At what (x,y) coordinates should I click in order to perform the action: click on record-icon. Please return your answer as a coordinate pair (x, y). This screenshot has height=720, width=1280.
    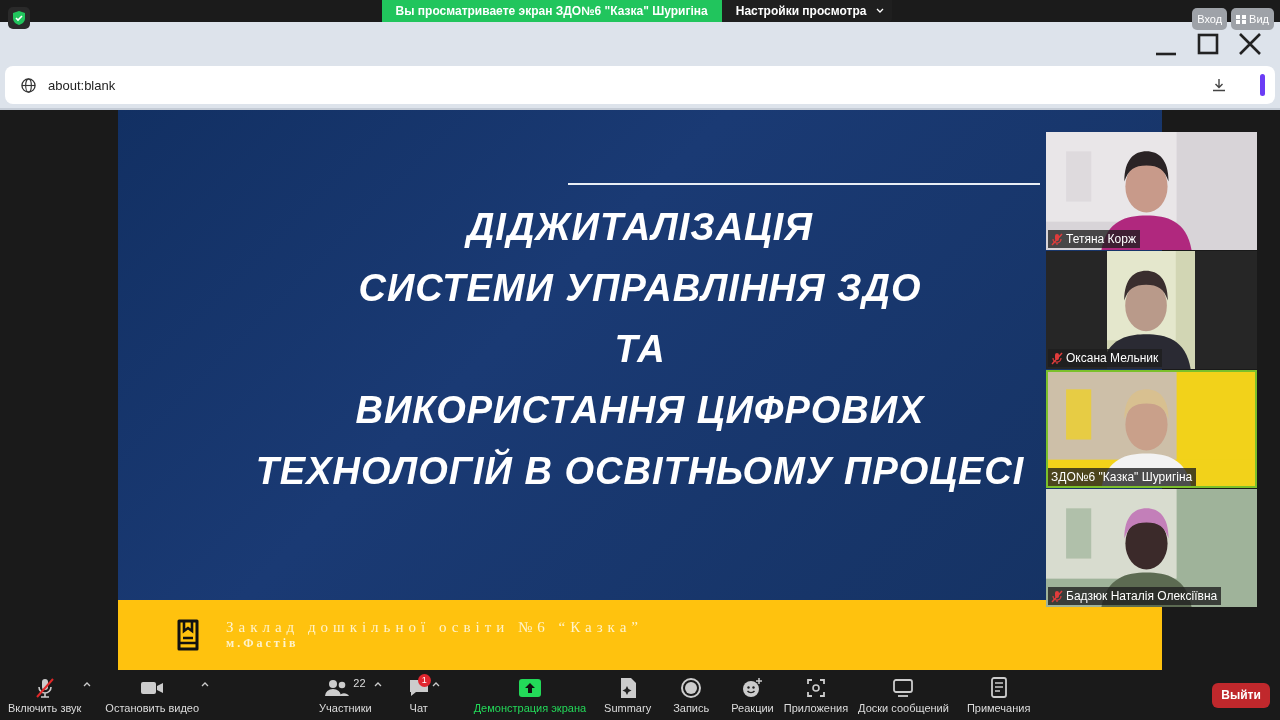
    Looking at the image, I should click on (691, 687).